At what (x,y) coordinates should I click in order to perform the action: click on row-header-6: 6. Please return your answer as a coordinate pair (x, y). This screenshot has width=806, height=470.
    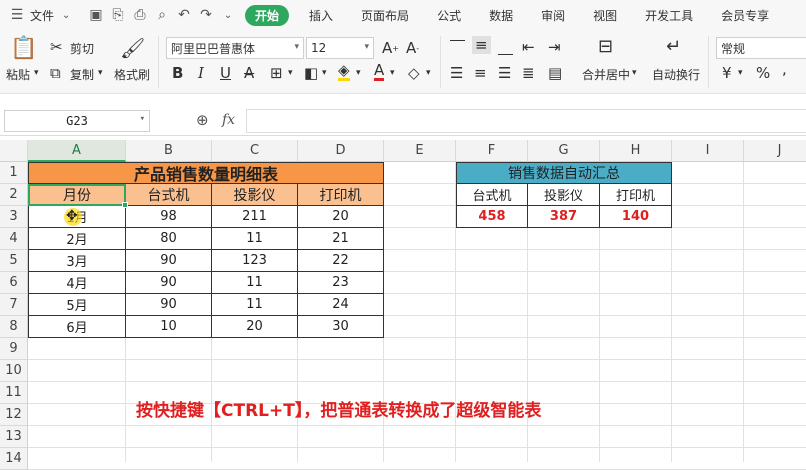
    Looking at the image, I should click on (14, 283).